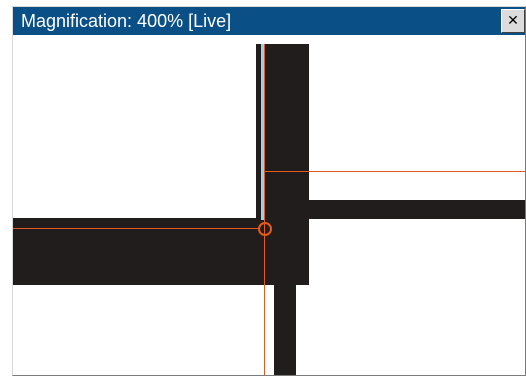 This screenshot has width=526, height=376. I want to click on close-icon: ✕, so click(513, 20).